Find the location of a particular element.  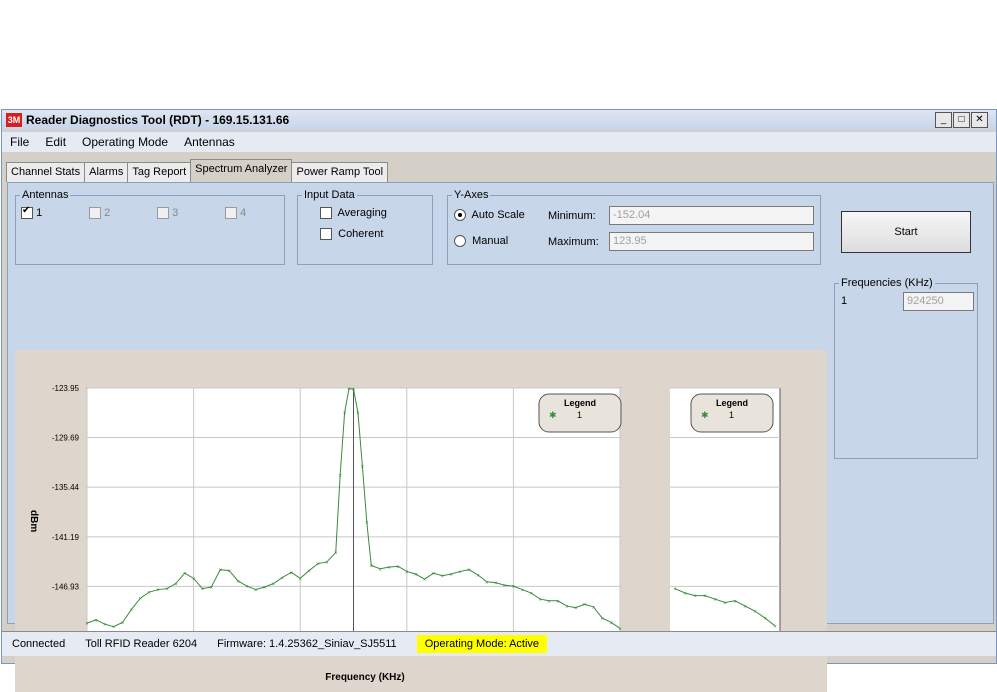

manual-option: Manual is located at coordinates (481, 241).